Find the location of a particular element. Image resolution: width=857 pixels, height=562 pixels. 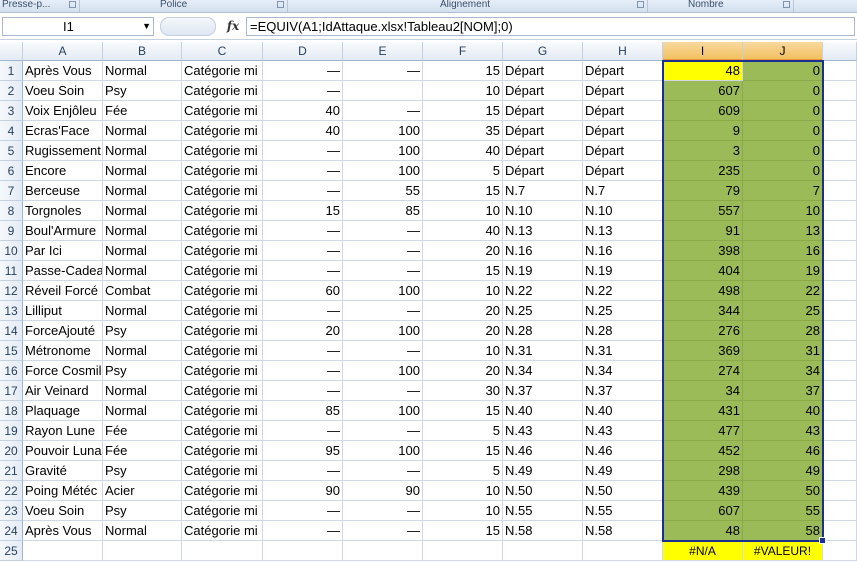

cell-h: N.34 is located at coordinates (623, 371).